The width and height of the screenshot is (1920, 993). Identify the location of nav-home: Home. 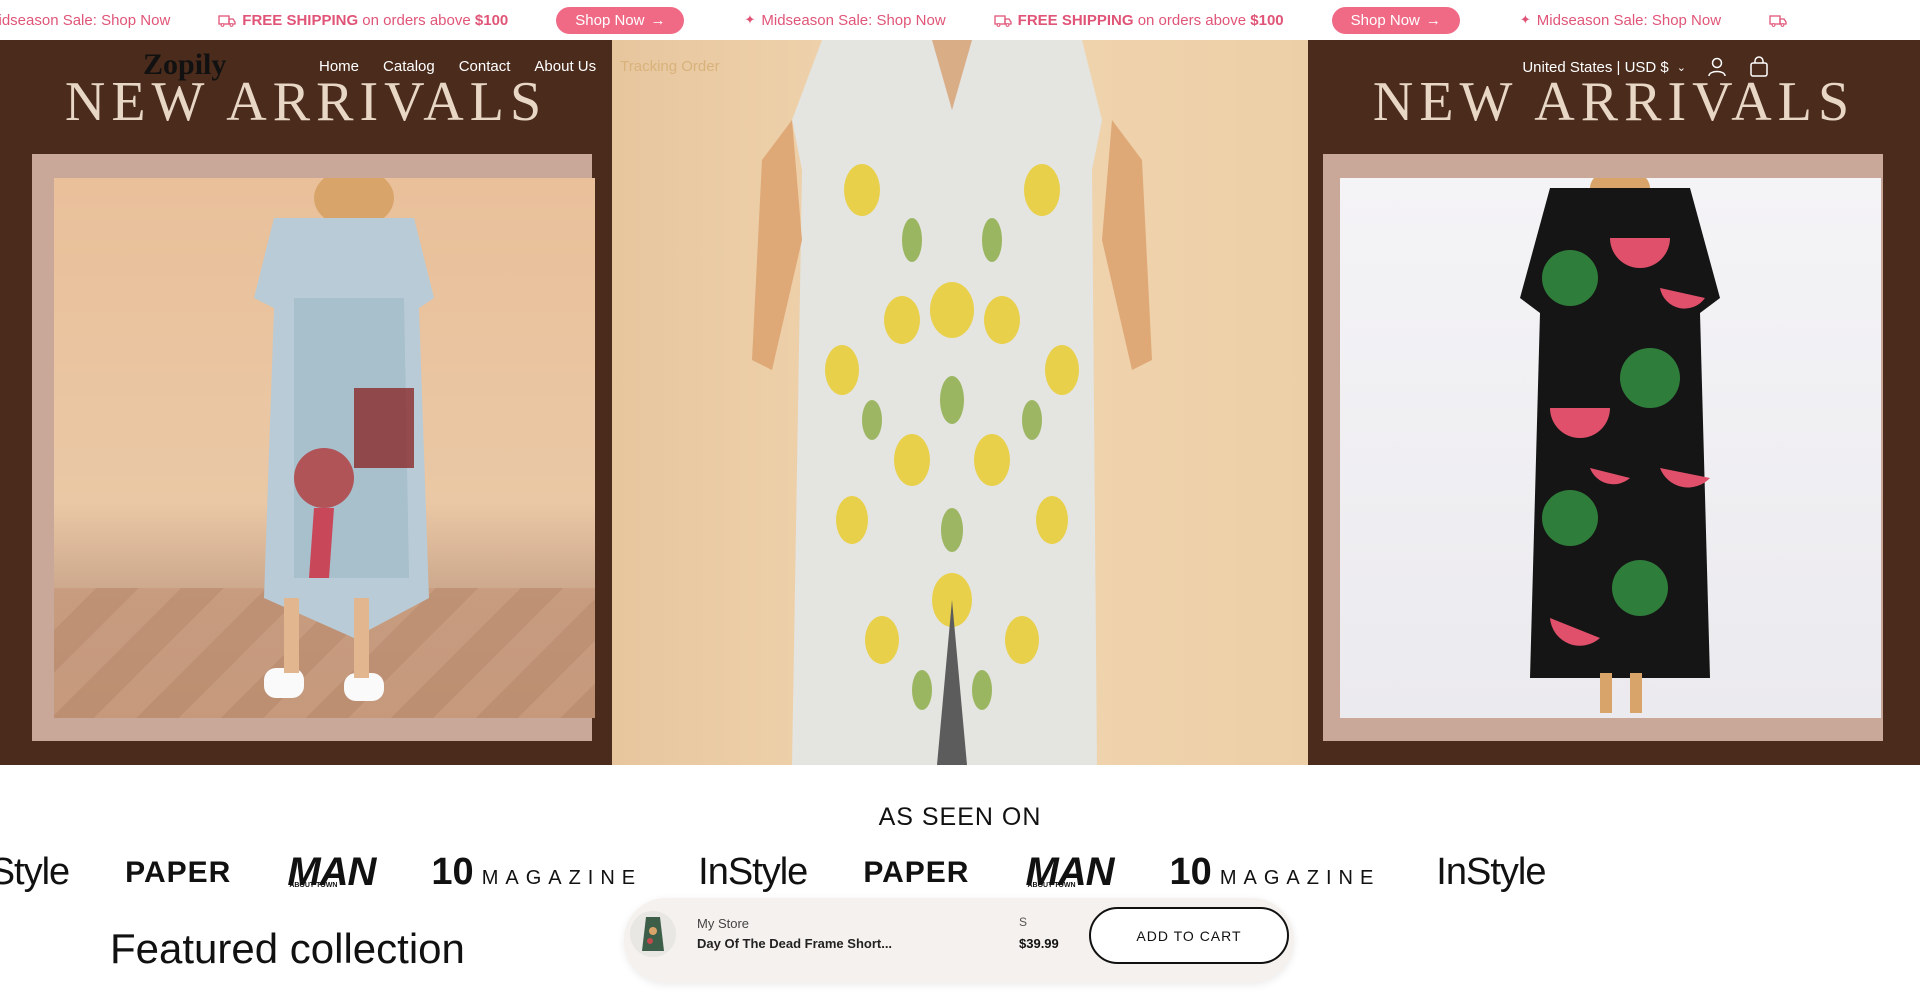
(339, 66).